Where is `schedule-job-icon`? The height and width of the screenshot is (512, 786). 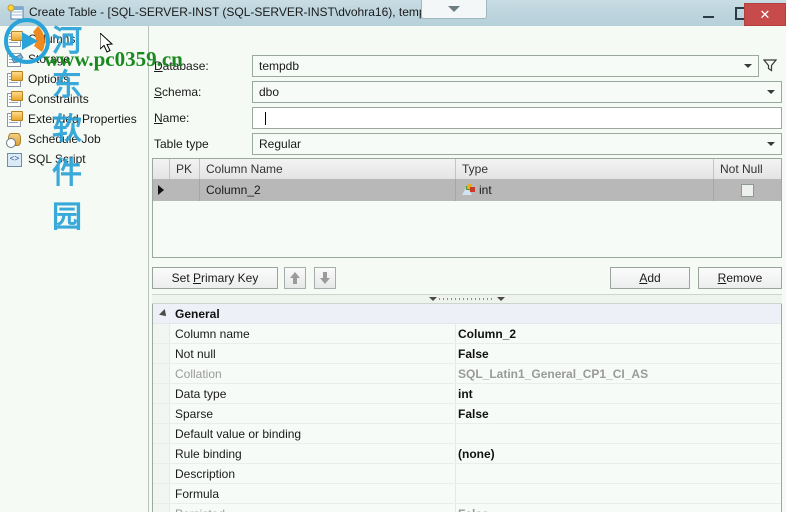 schedule-job-icon is located at coordinates (14, 139).